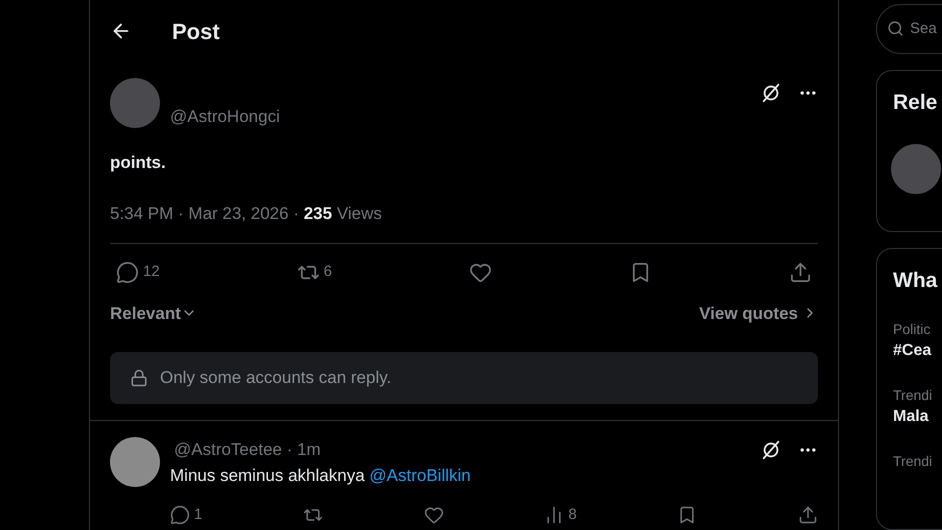 Image resolution: width=942 pixels, height=530 pixels. Describe the element at coordinates (139, 378) in the screenshot. I see `lock-icon` at that location.